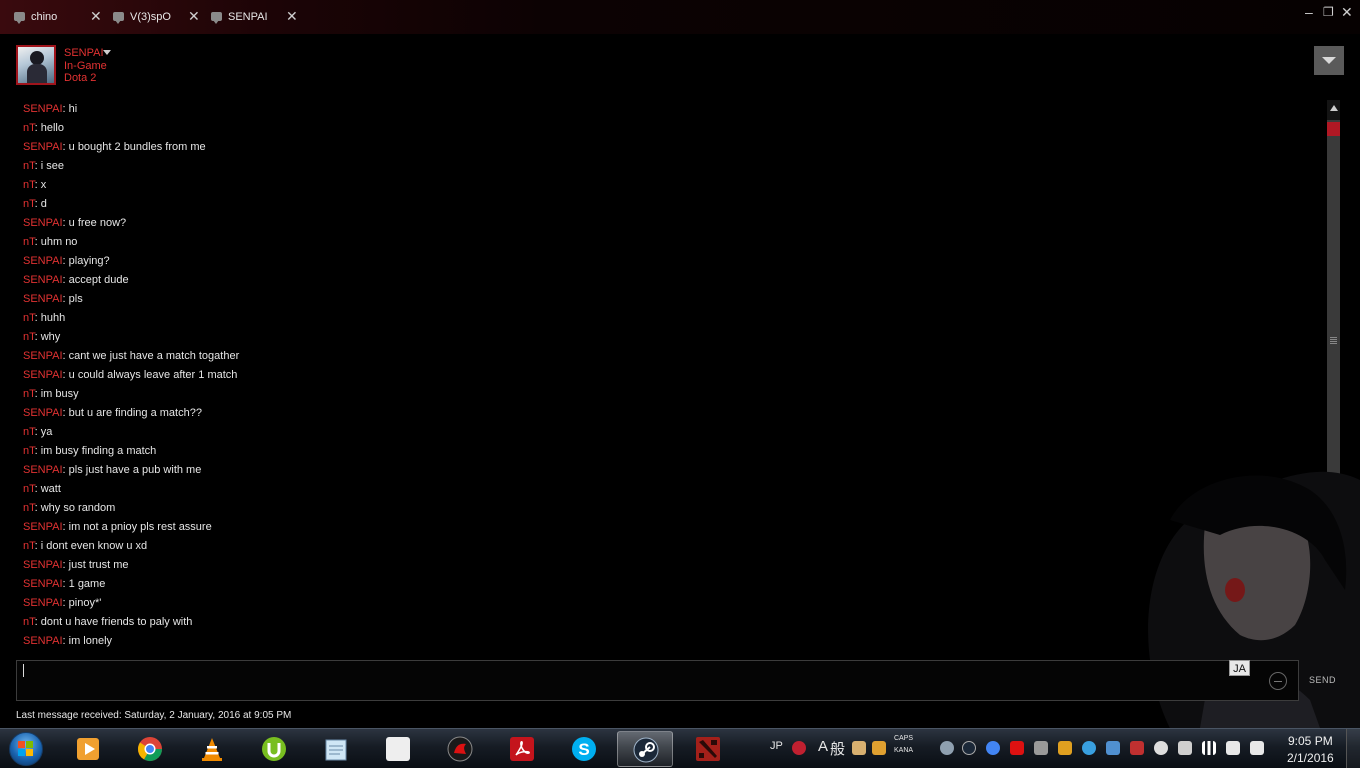  What do you see at coordinates (1161, 748) in the screenshot?
I see `capture-icon` at bounding box center [1161, 748].